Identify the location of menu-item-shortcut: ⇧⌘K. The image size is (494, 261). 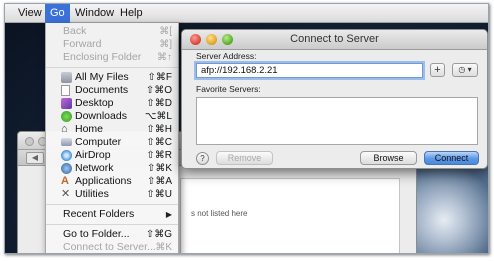
(159, 168).